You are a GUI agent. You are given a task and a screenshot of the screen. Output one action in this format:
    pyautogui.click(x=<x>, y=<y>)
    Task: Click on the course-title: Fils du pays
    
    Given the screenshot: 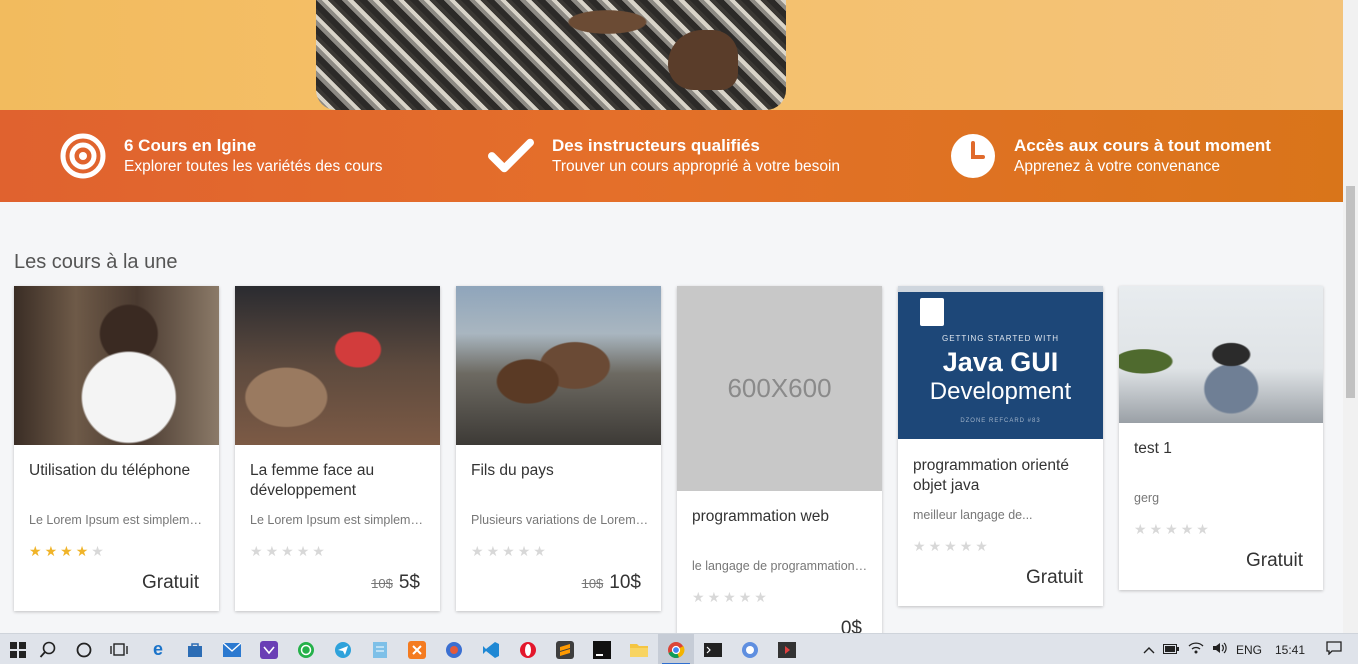 What is the action you would take?
    pyautogui.click(x=560, y=471)
    